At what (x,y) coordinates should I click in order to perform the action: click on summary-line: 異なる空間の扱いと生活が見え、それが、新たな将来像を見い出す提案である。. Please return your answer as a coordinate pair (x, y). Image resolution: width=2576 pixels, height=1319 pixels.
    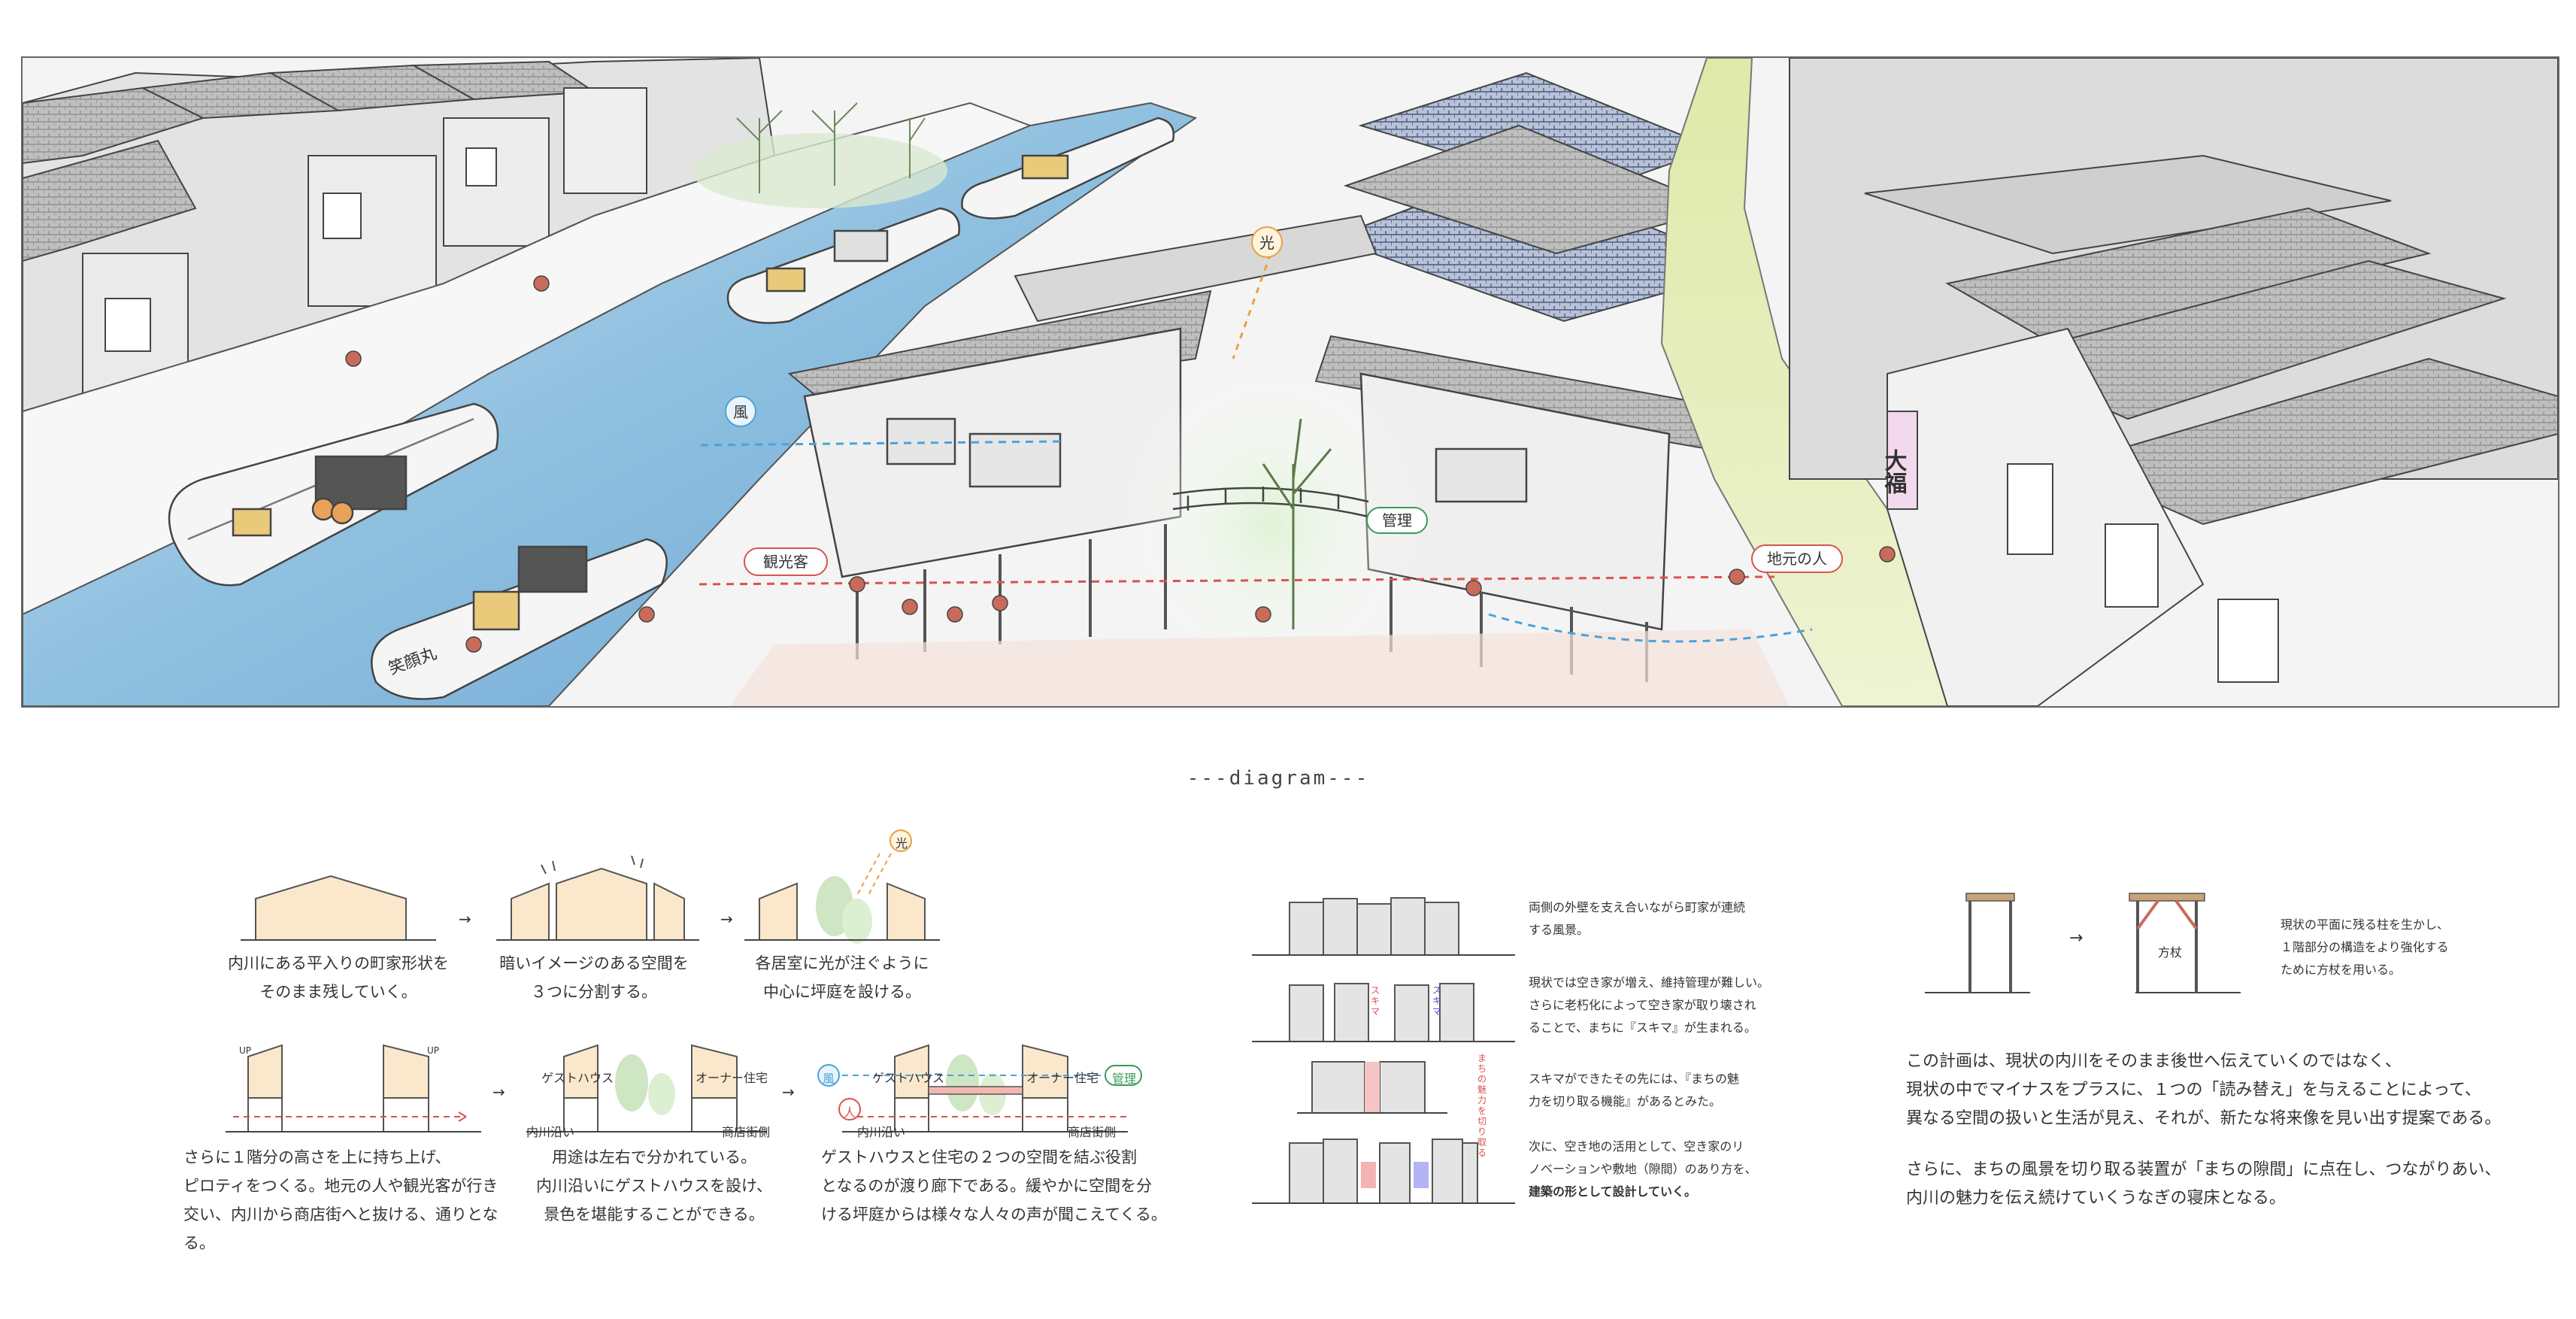
    Looking at the image, I should click on (2204, 1118).